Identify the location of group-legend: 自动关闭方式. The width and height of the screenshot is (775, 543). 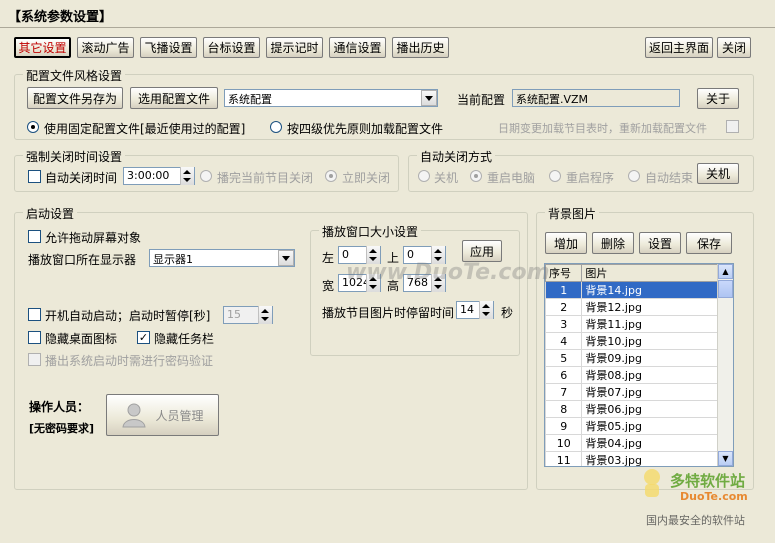
(456, 156).